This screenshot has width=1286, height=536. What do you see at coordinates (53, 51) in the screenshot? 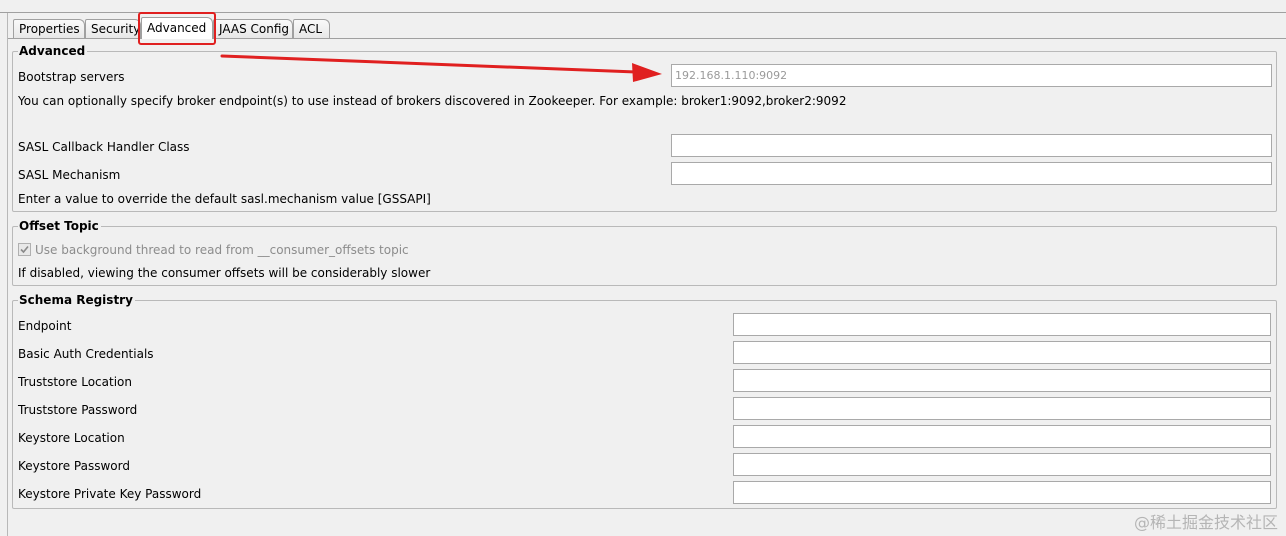
I see `advanced-group-title: Advanced` at bounding box center [53, 51].